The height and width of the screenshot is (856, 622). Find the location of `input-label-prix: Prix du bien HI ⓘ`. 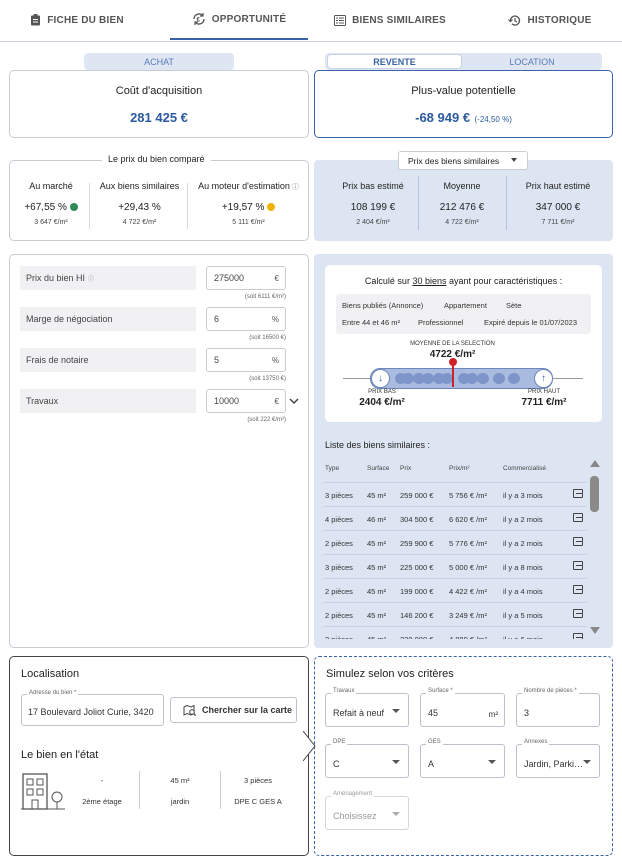

input-label-prix: Prix du bien HI ⓘ is located at coordinates (108, 278).